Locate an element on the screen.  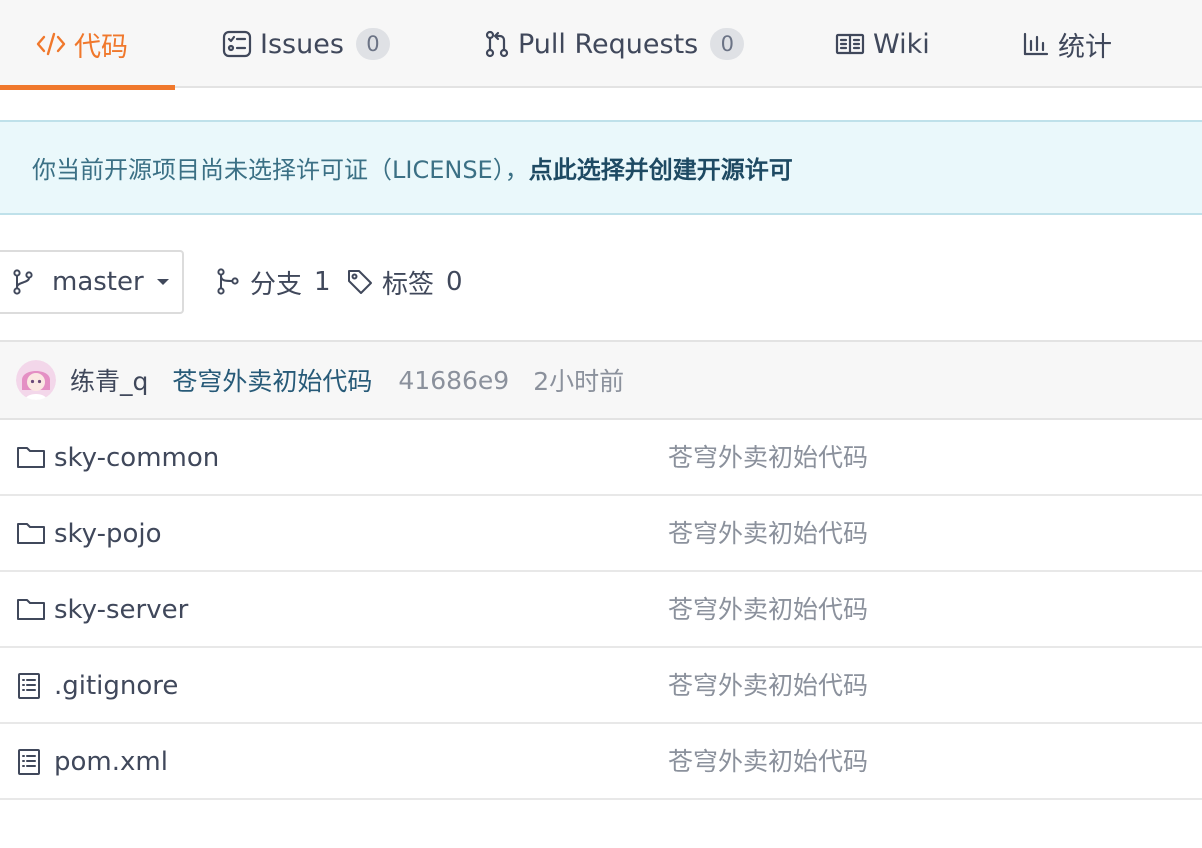
license-notice-text: 你当前开源项目尚未选择许可证（LICENSE）， is located at coordinates (280, 170).